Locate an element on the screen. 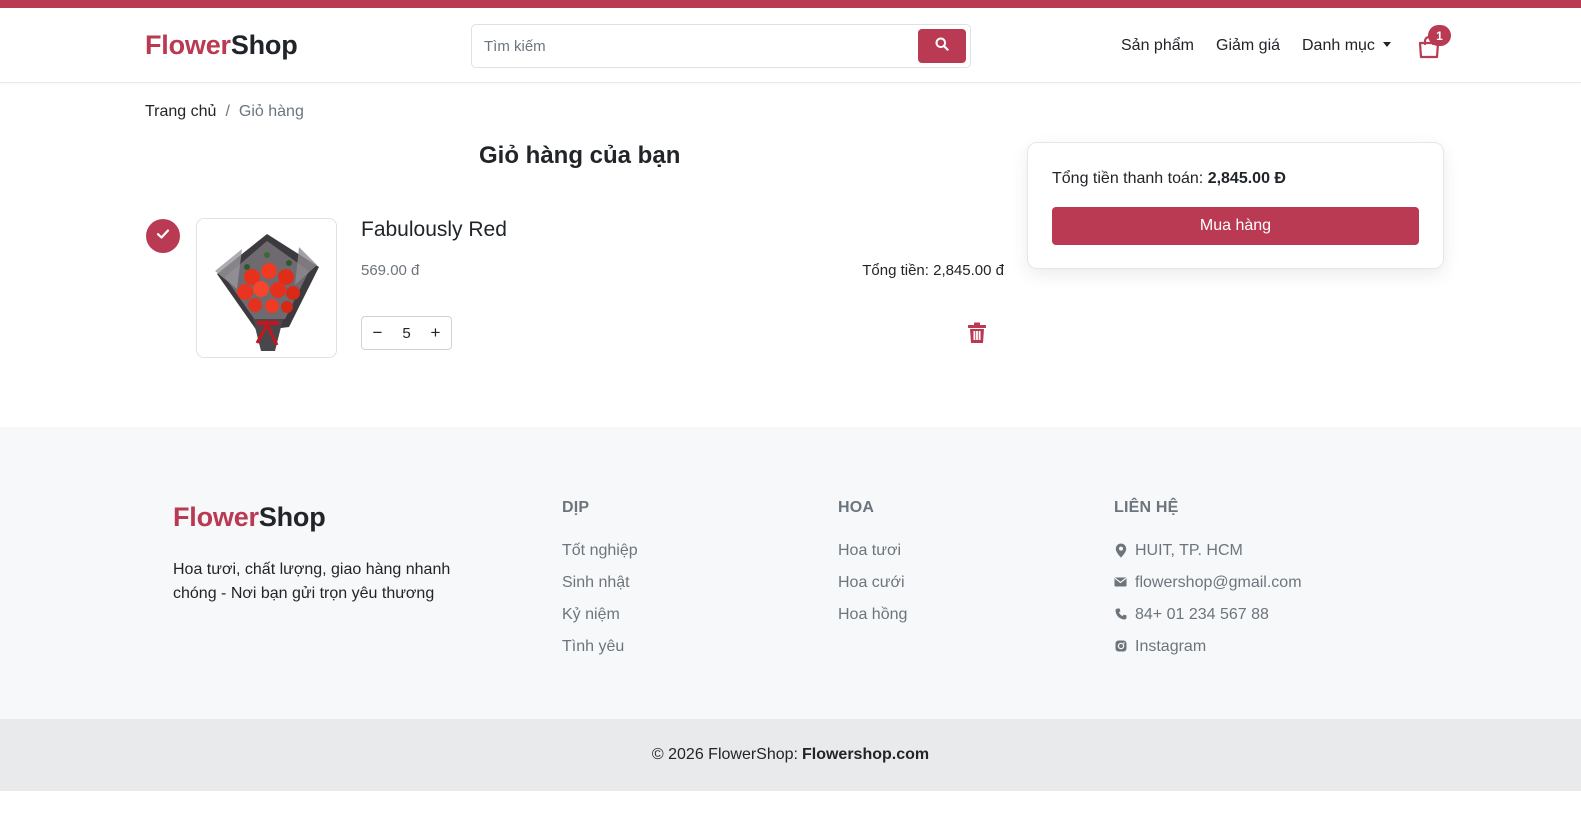 This screenshot has height=829, width=1581. instagram-icon is located at coordinates (1120, 646).